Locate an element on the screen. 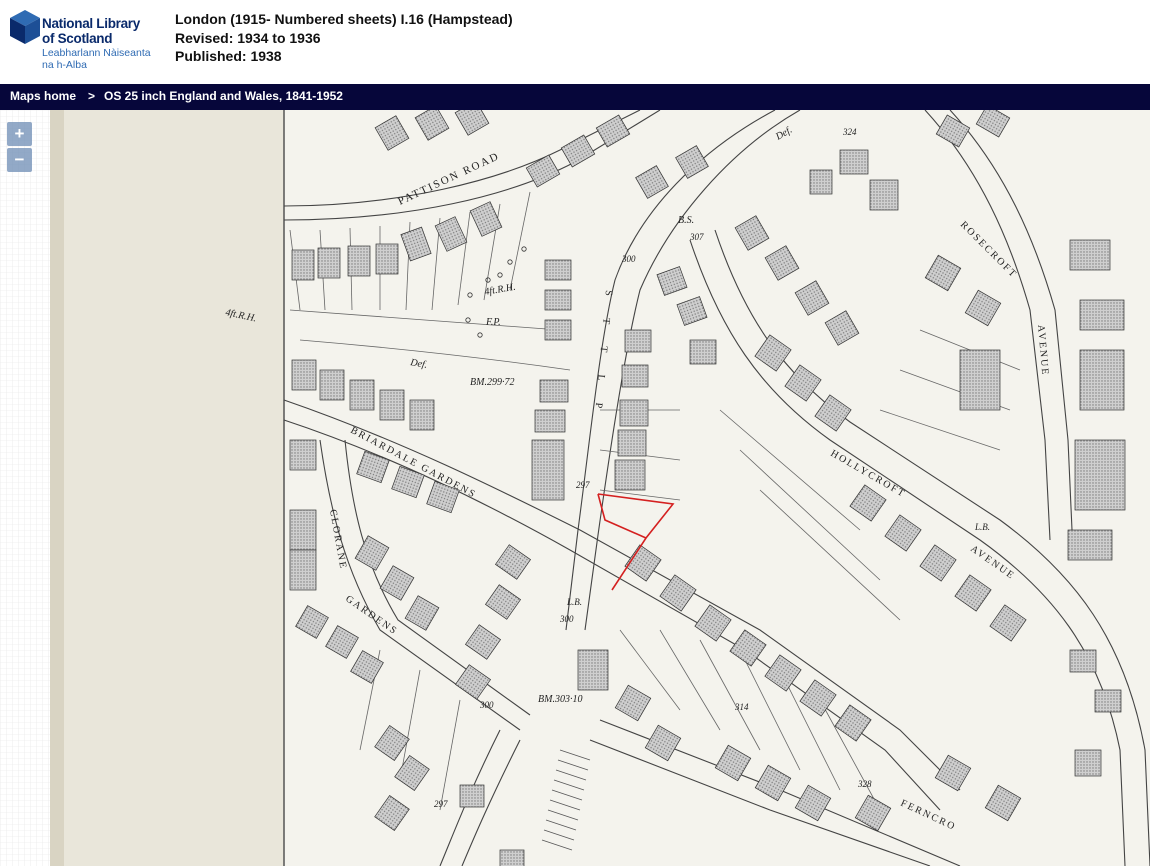 Image resolution: width=1150 pixels, height=866 pixels. sheet-published: Published: 1938 is located at coordinates (228, 56).